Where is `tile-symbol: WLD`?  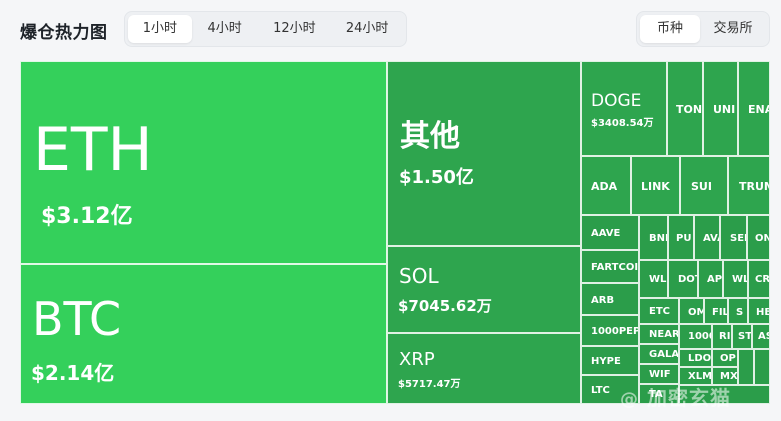 tile-symbol: WLD is located at coordinates (658, 279).